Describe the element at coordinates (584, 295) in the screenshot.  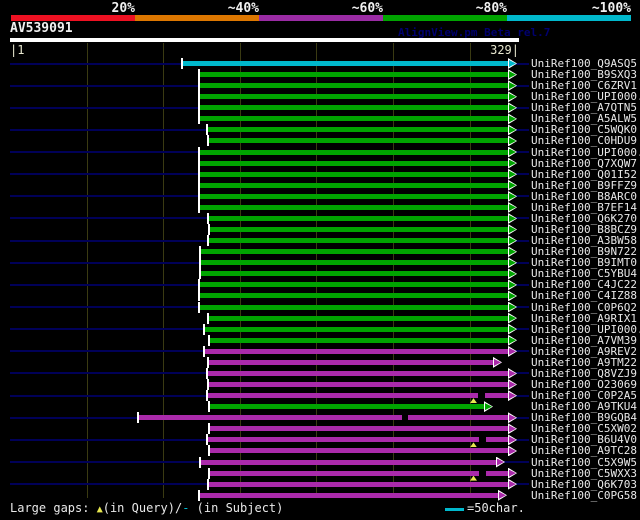
I see `alignment-label: UniRef100_C4IZ88` at that location.